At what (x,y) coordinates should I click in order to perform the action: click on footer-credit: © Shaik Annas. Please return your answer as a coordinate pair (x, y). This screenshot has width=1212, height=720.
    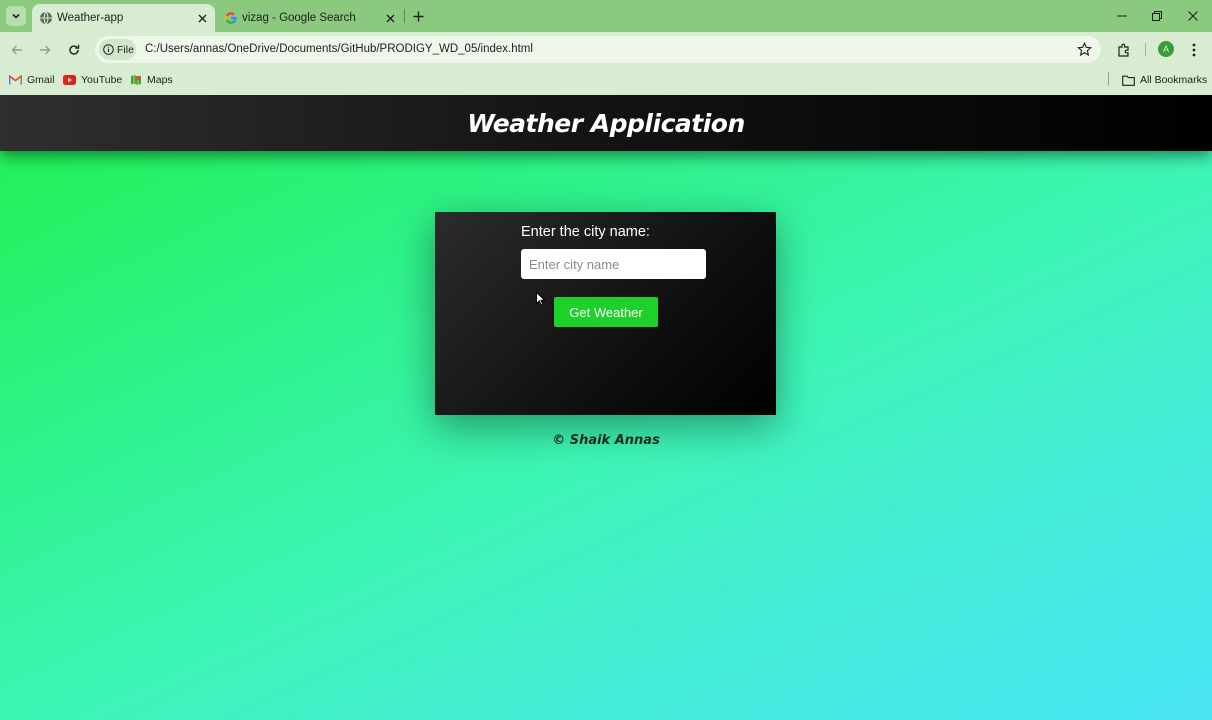
    Looking at the image, I should click on (606, 440).